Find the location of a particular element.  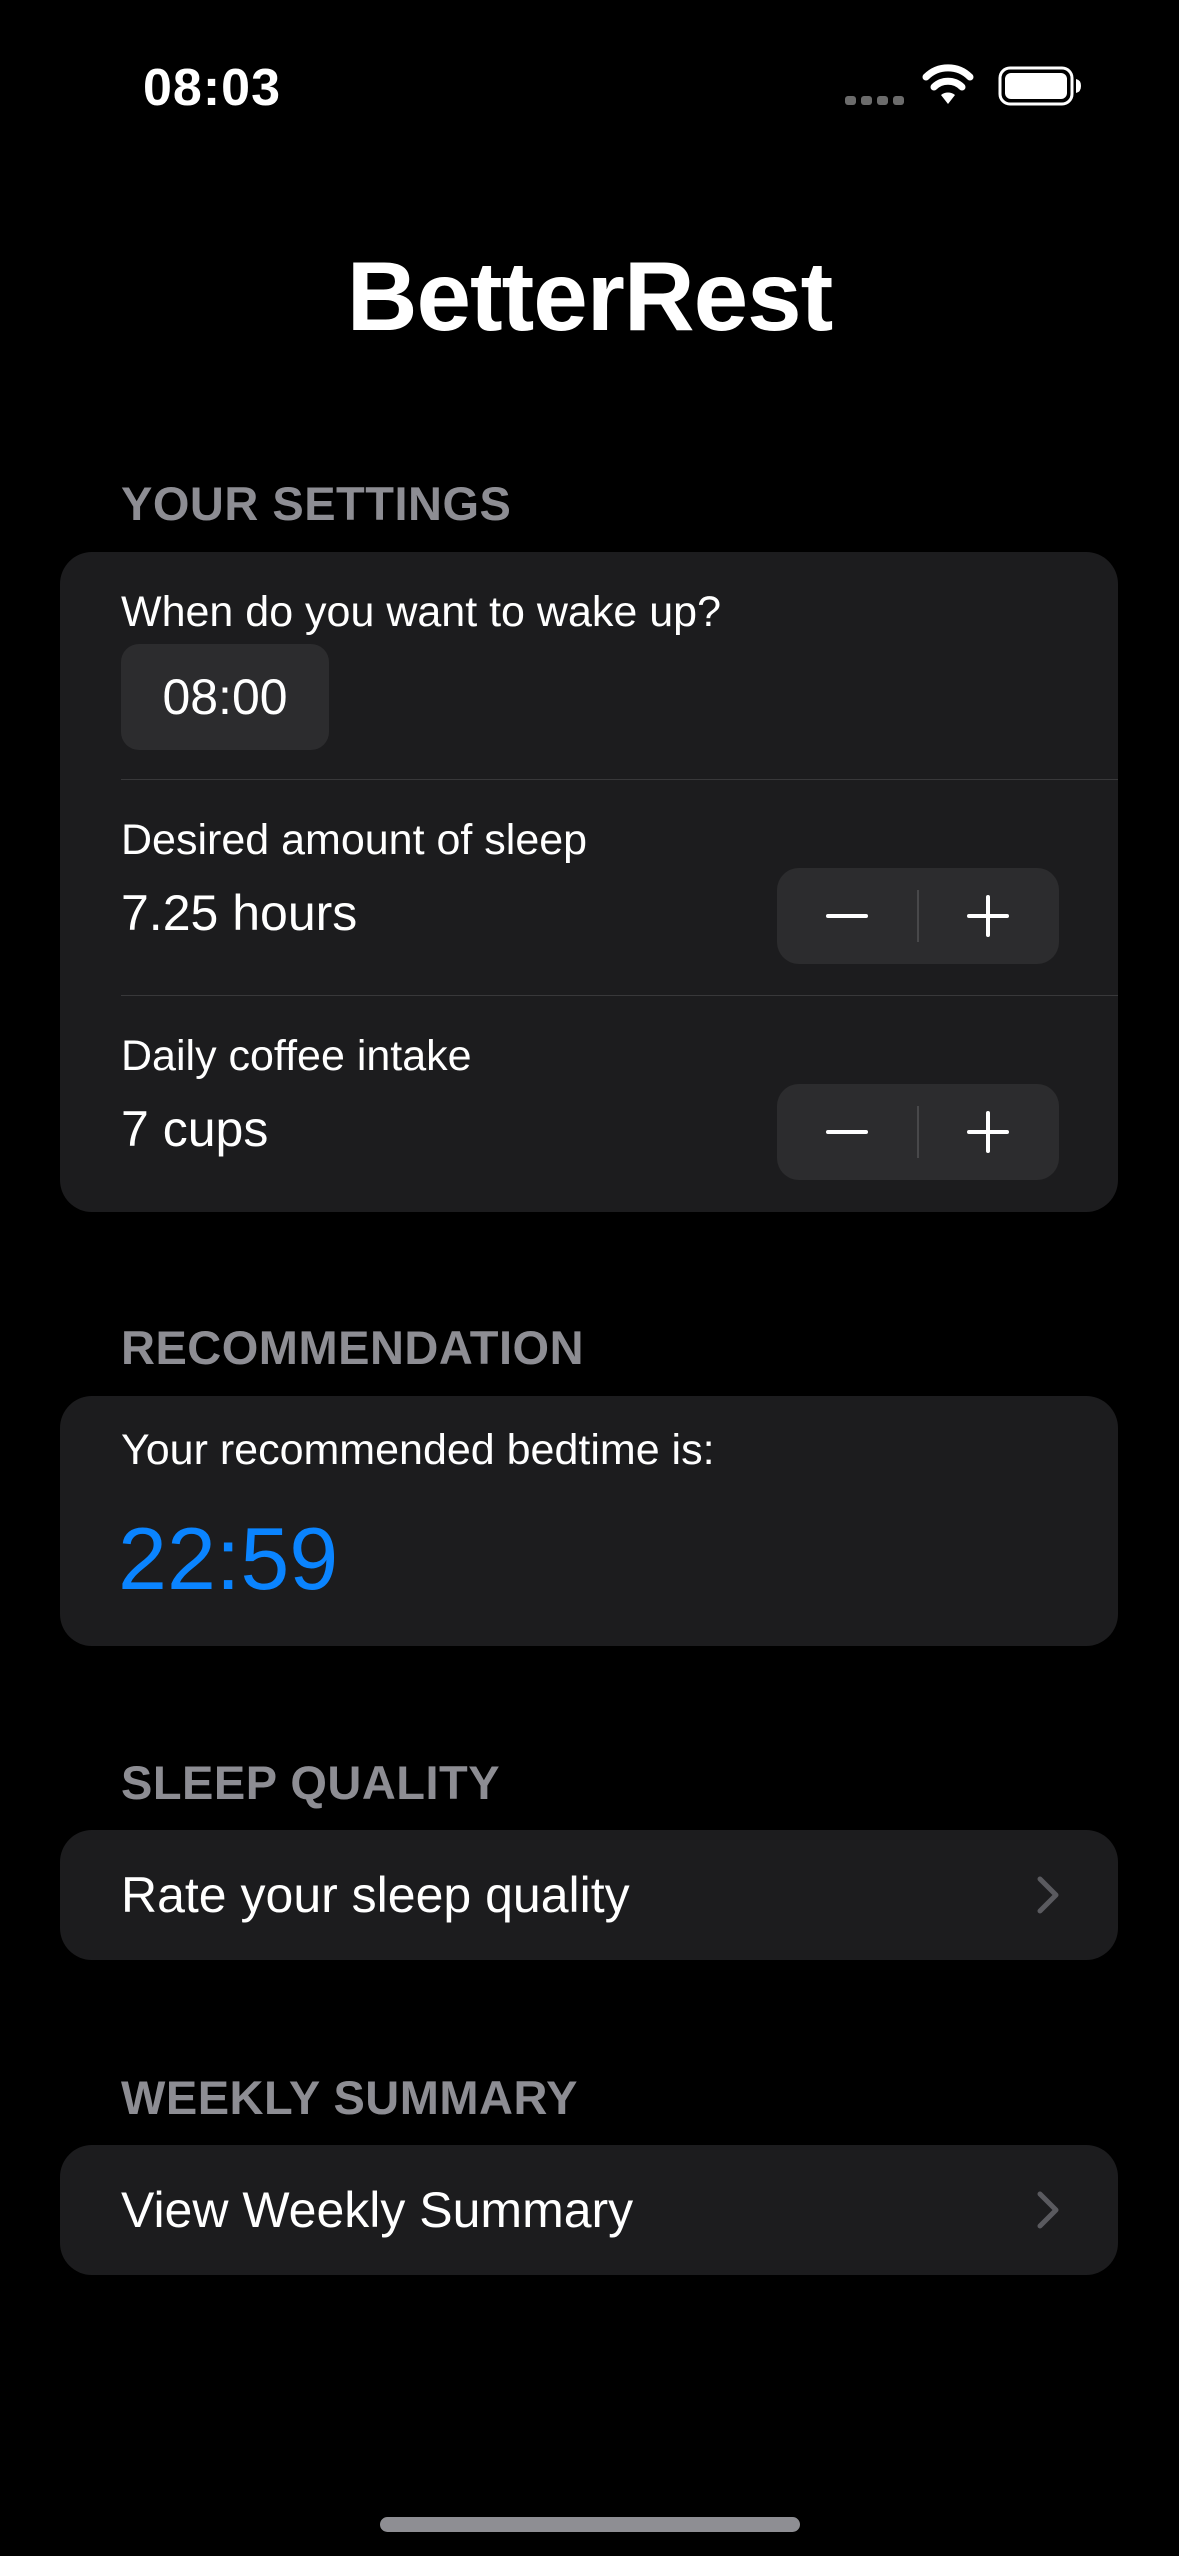

weekly-summary-section-header: WEEKLY SUMMARY is located at coordinates (350, 2097).